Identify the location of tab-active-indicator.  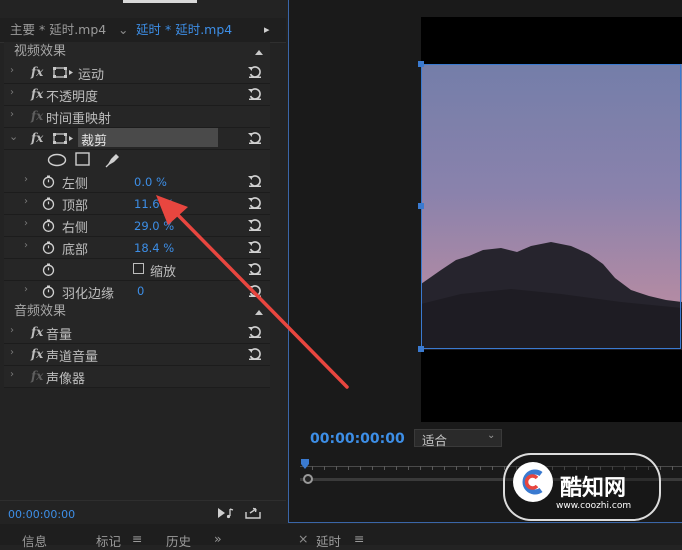
(160, 1).